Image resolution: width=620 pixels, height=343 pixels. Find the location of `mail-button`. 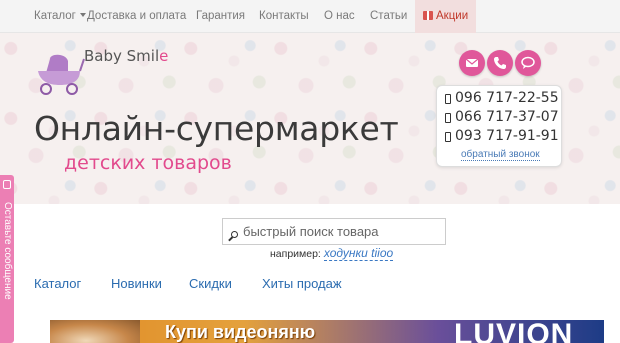

mail-button is located at coordinates (472, 63).